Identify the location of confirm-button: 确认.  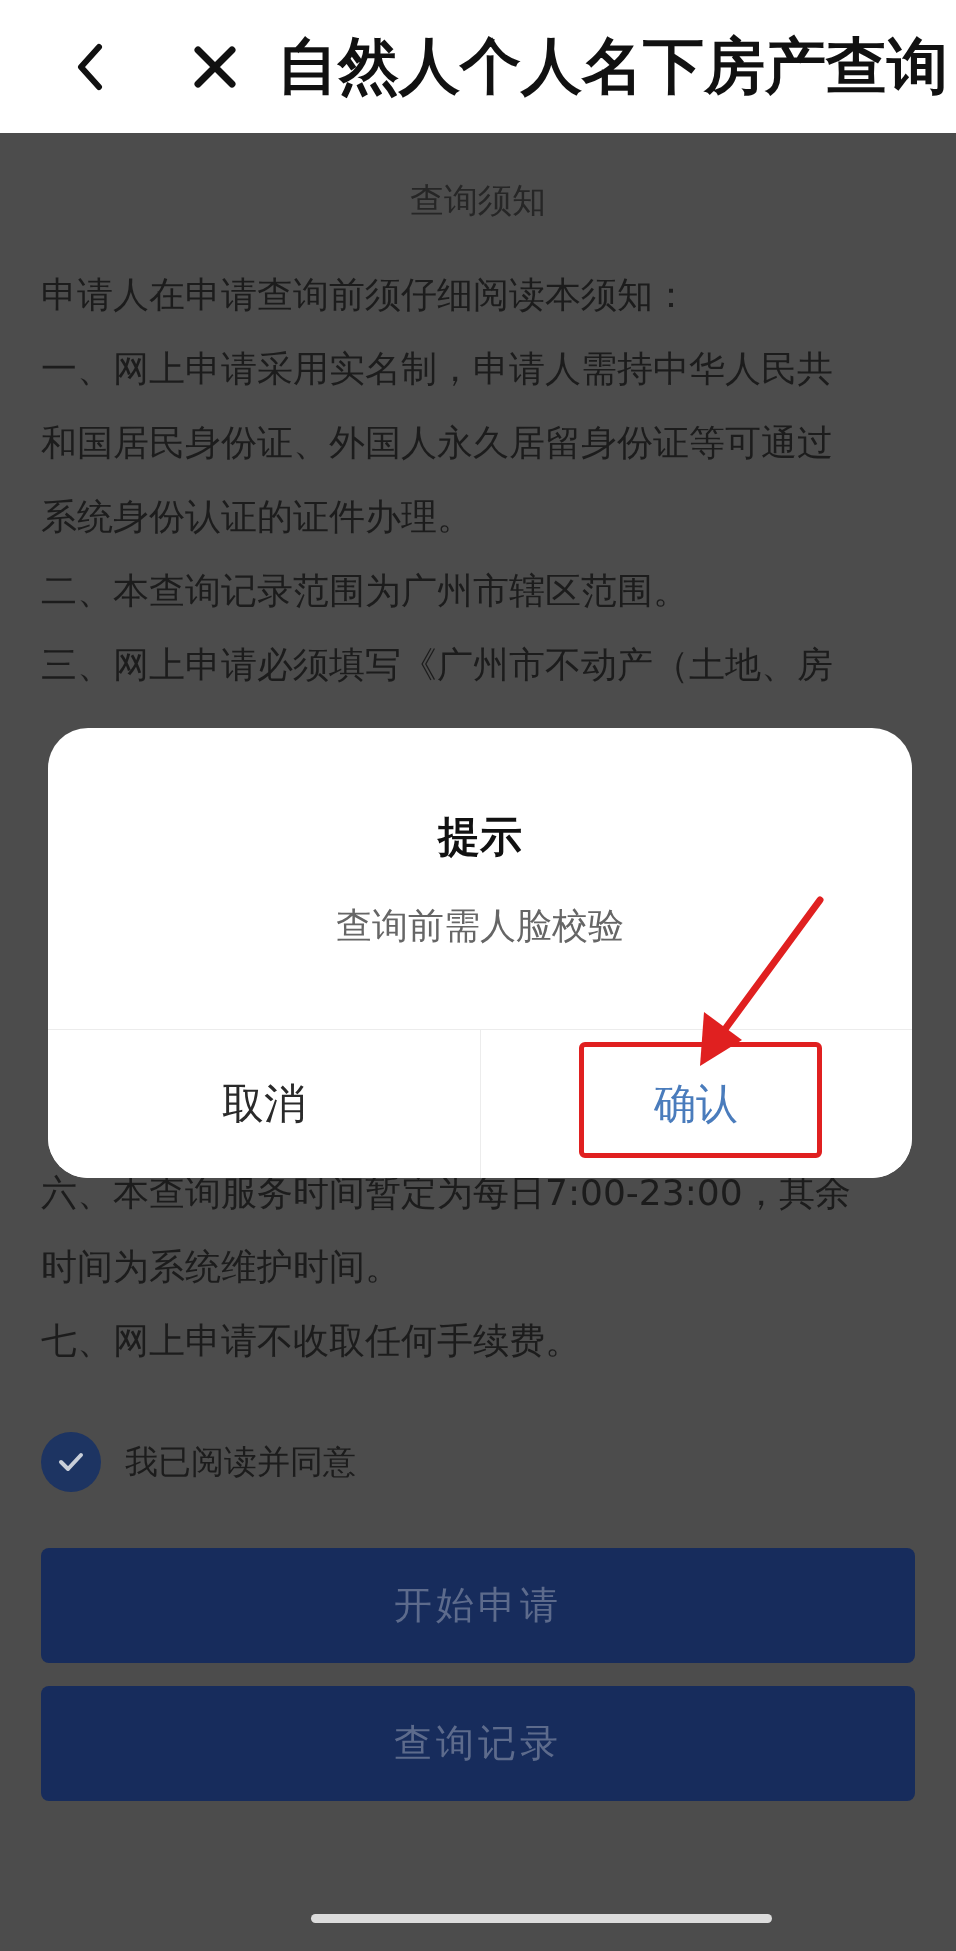
(695, 1104).